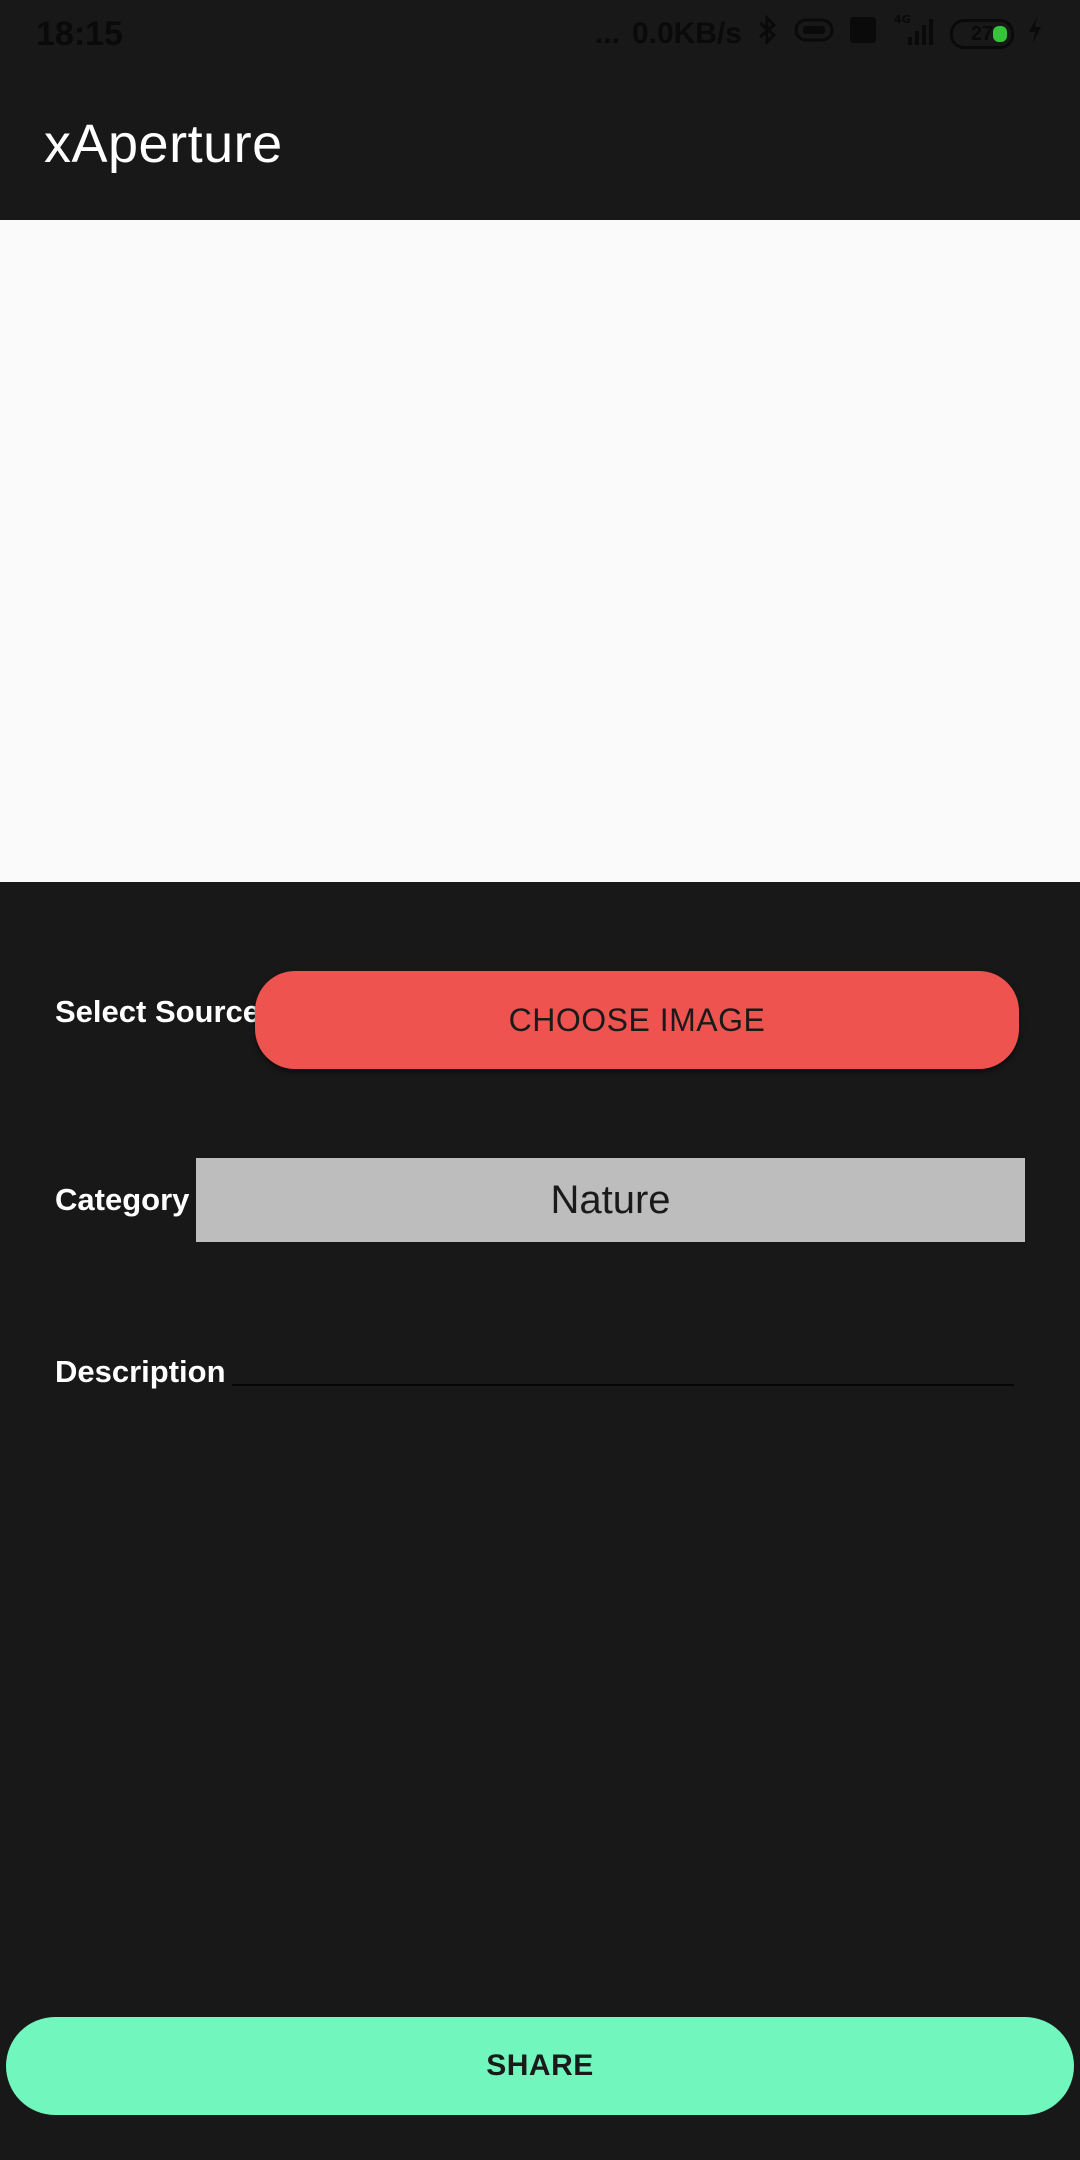 The width and height of the screenshot is (1080, 2160). What do you see at coordinates (863, 34) in the screenshot?
I see `volte-icon` at bounding box center [863, 34].